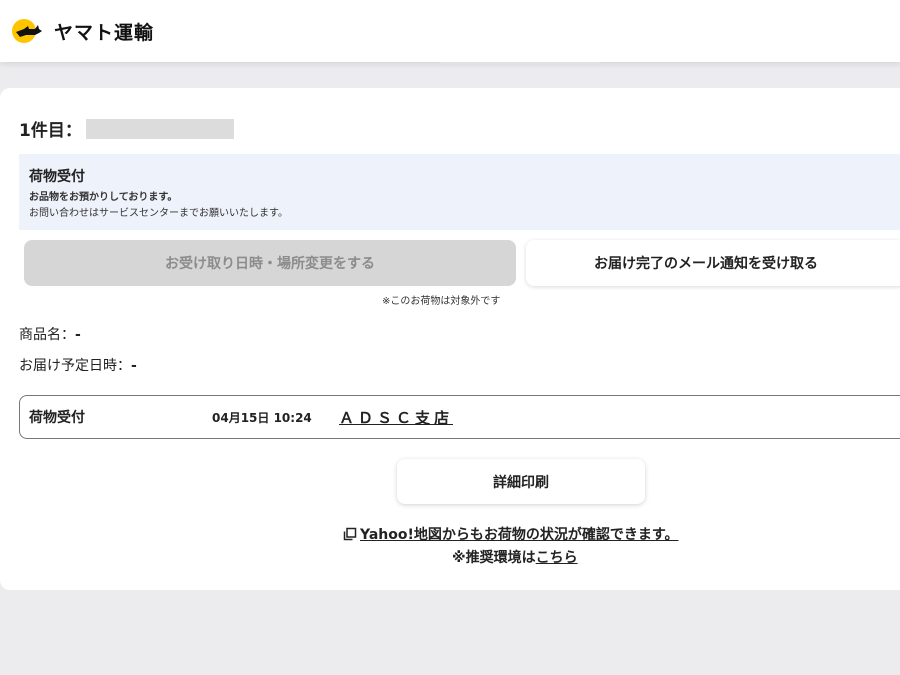 Image resolution: width=900 pixels, height=675 pixels. Describe the element at coordinates (75, 366) in the screenshot. I see `delivery-date-label: お届け予定日時：` at that location.